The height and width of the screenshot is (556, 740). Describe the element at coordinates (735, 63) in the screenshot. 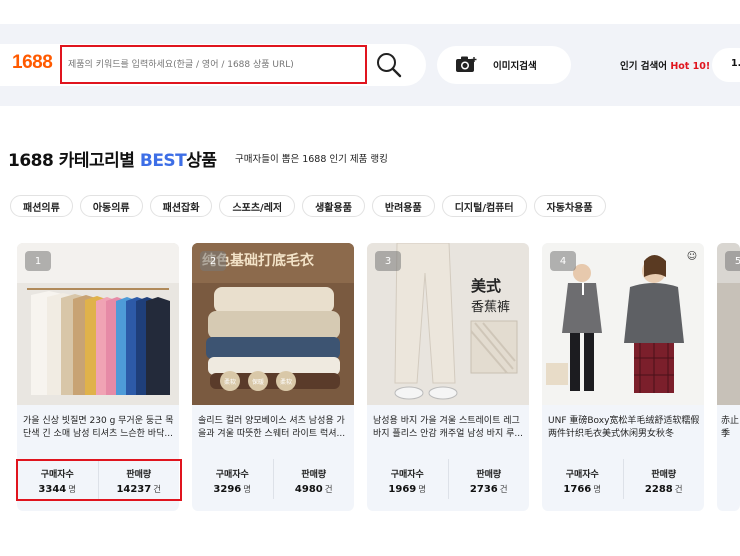

I see `popular-keyword-rank: 1.` at that location.